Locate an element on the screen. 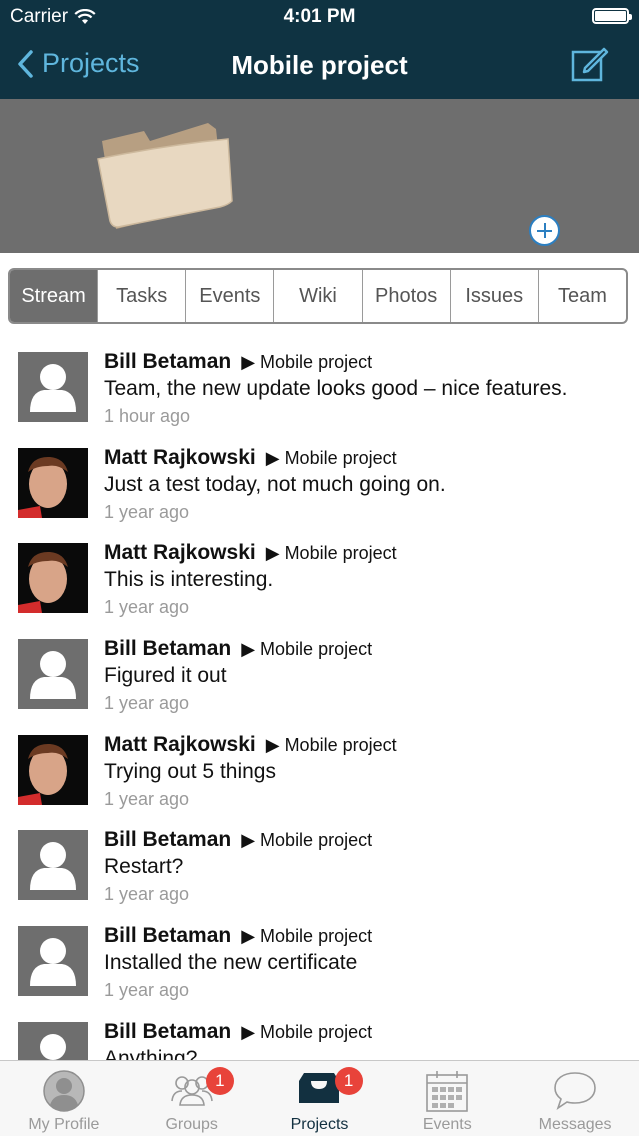  groups-badge: 1 is located at coordinates (219, 1081).